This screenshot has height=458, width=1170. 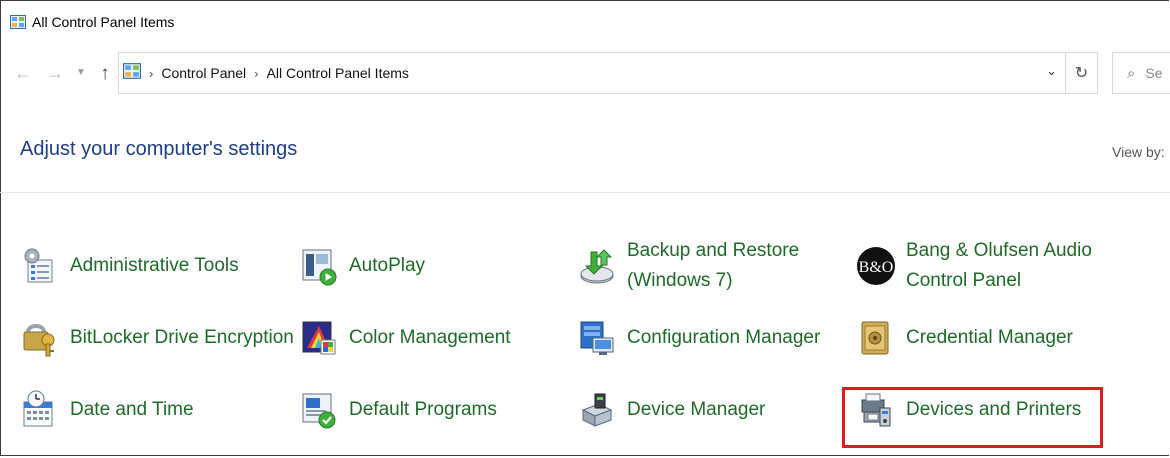 I want to click on item-label: Default Programs, so click(x=423, y=409).